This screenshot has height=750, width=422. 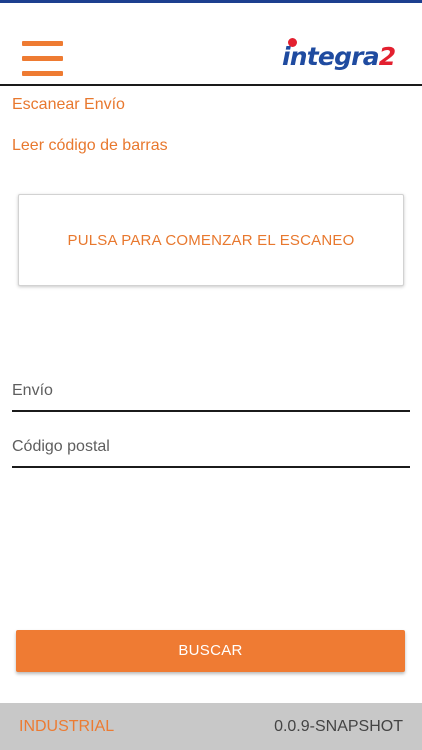 What do you see at coordinates (61, 446) in the screenshot?
I see `postal-code-placeholder: Código postal` at bounding box center [61, 446].